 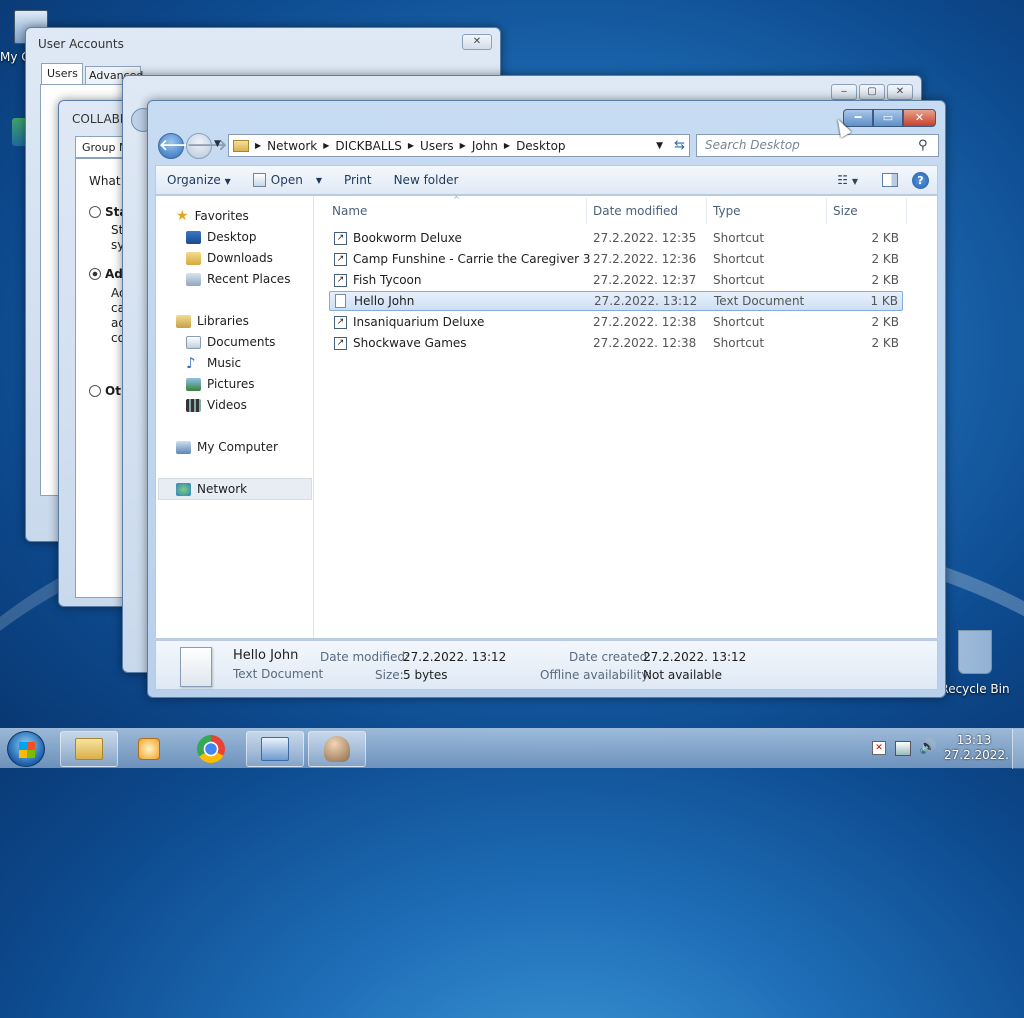 I want to click on nav-libraries: Libraries, so click(x=212, y=321).